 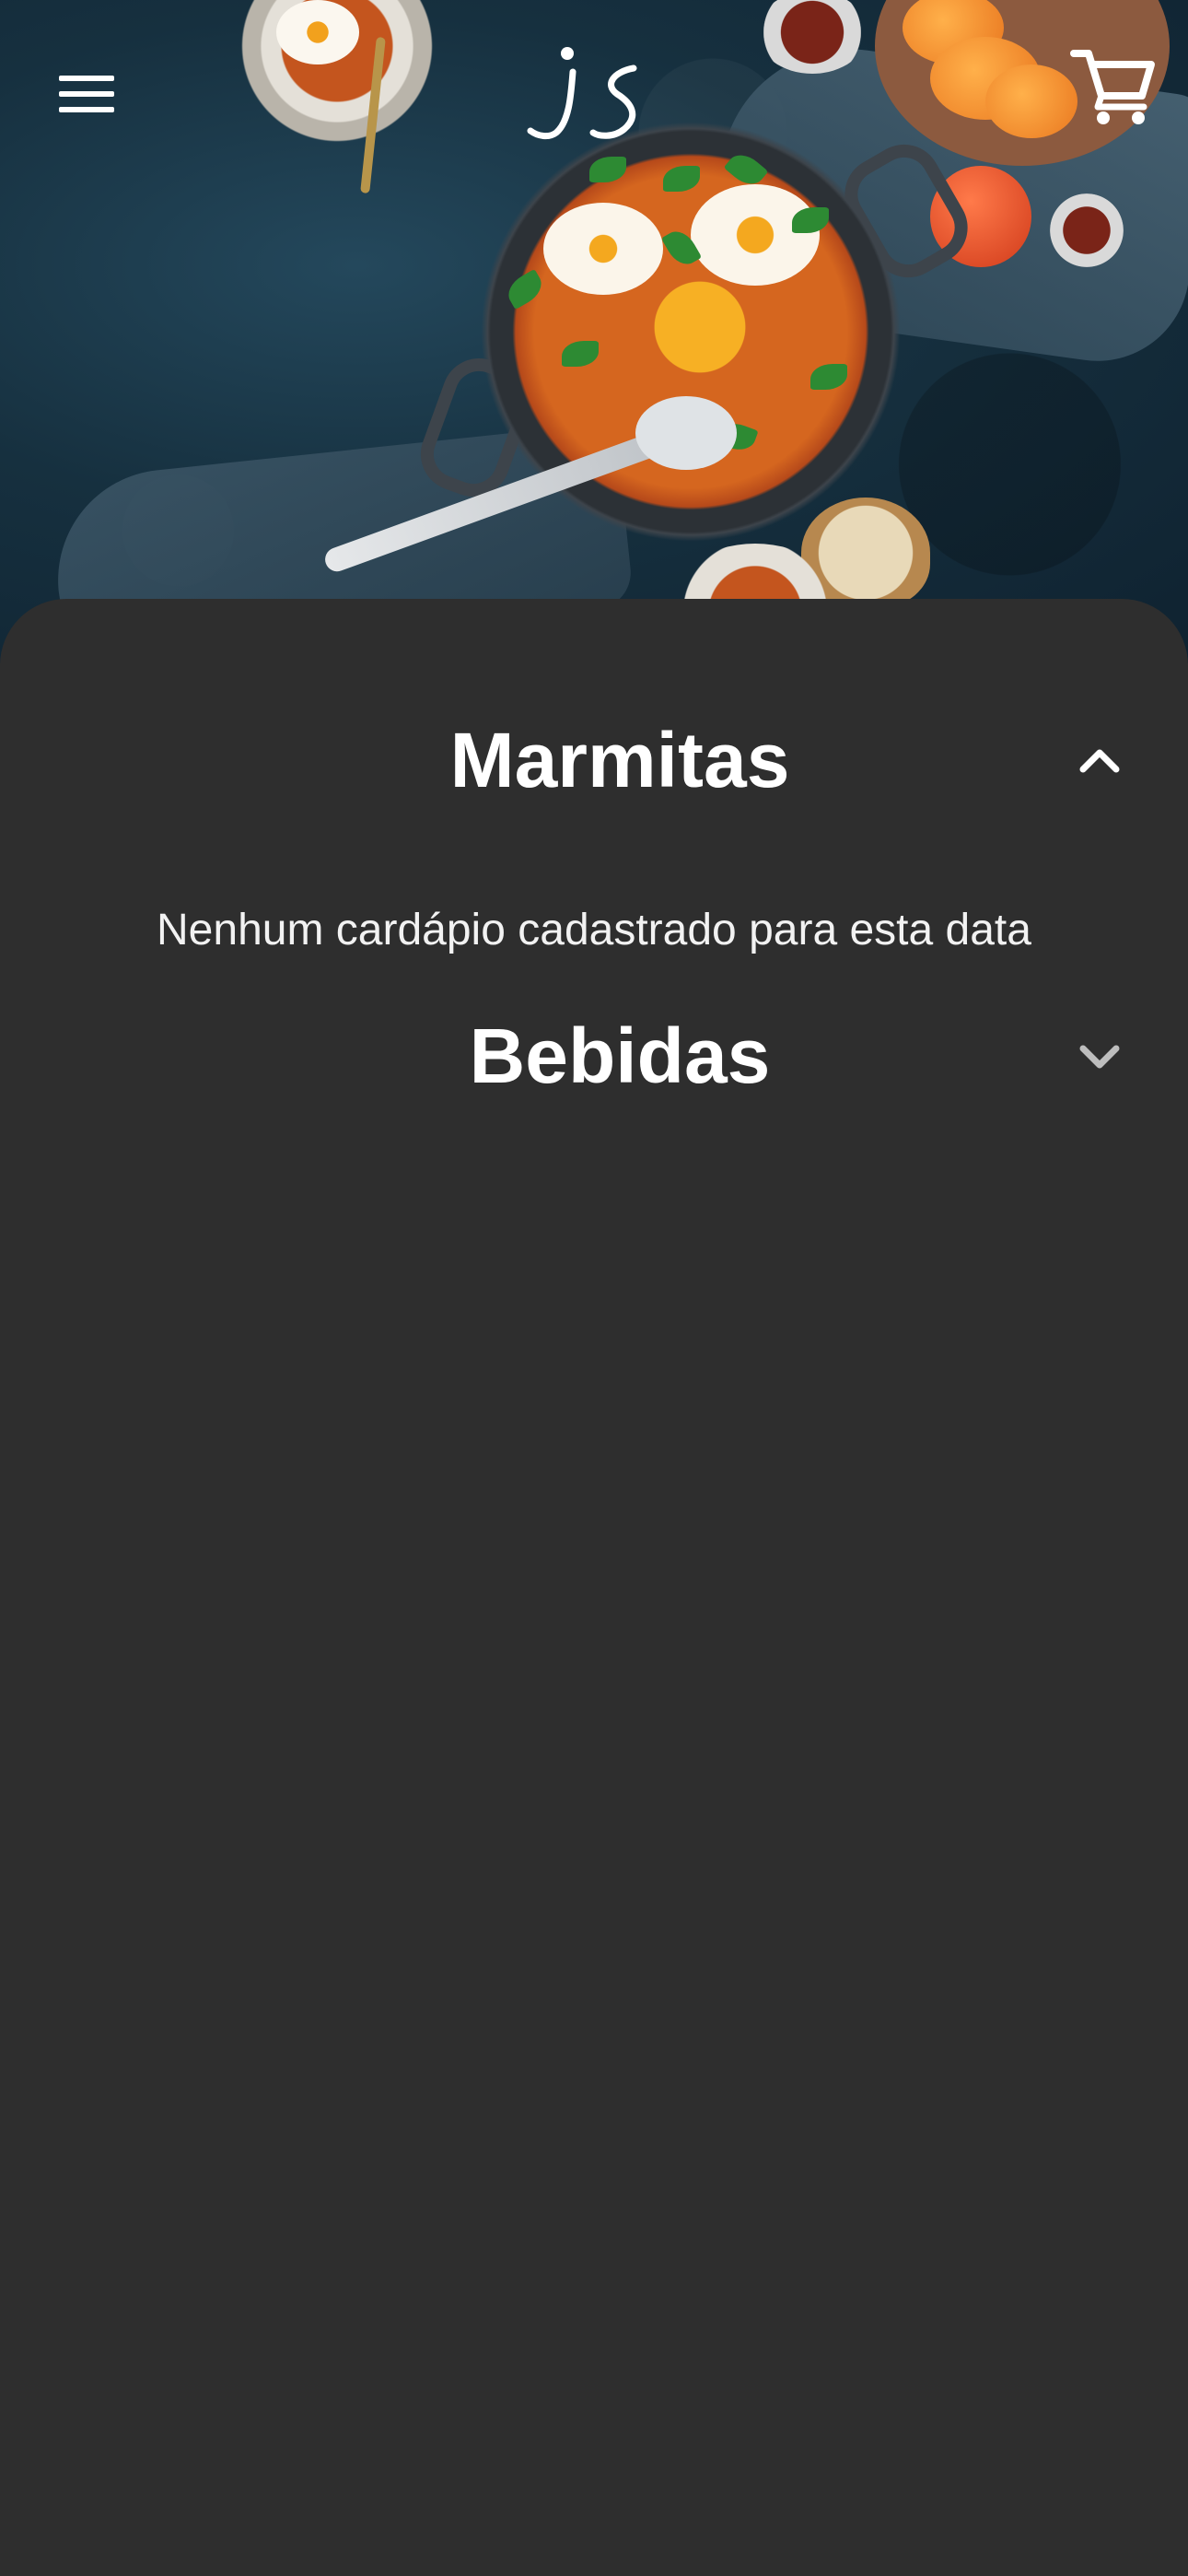 I want to click on shopping-cart-icon, so click(x=1112, y=83).